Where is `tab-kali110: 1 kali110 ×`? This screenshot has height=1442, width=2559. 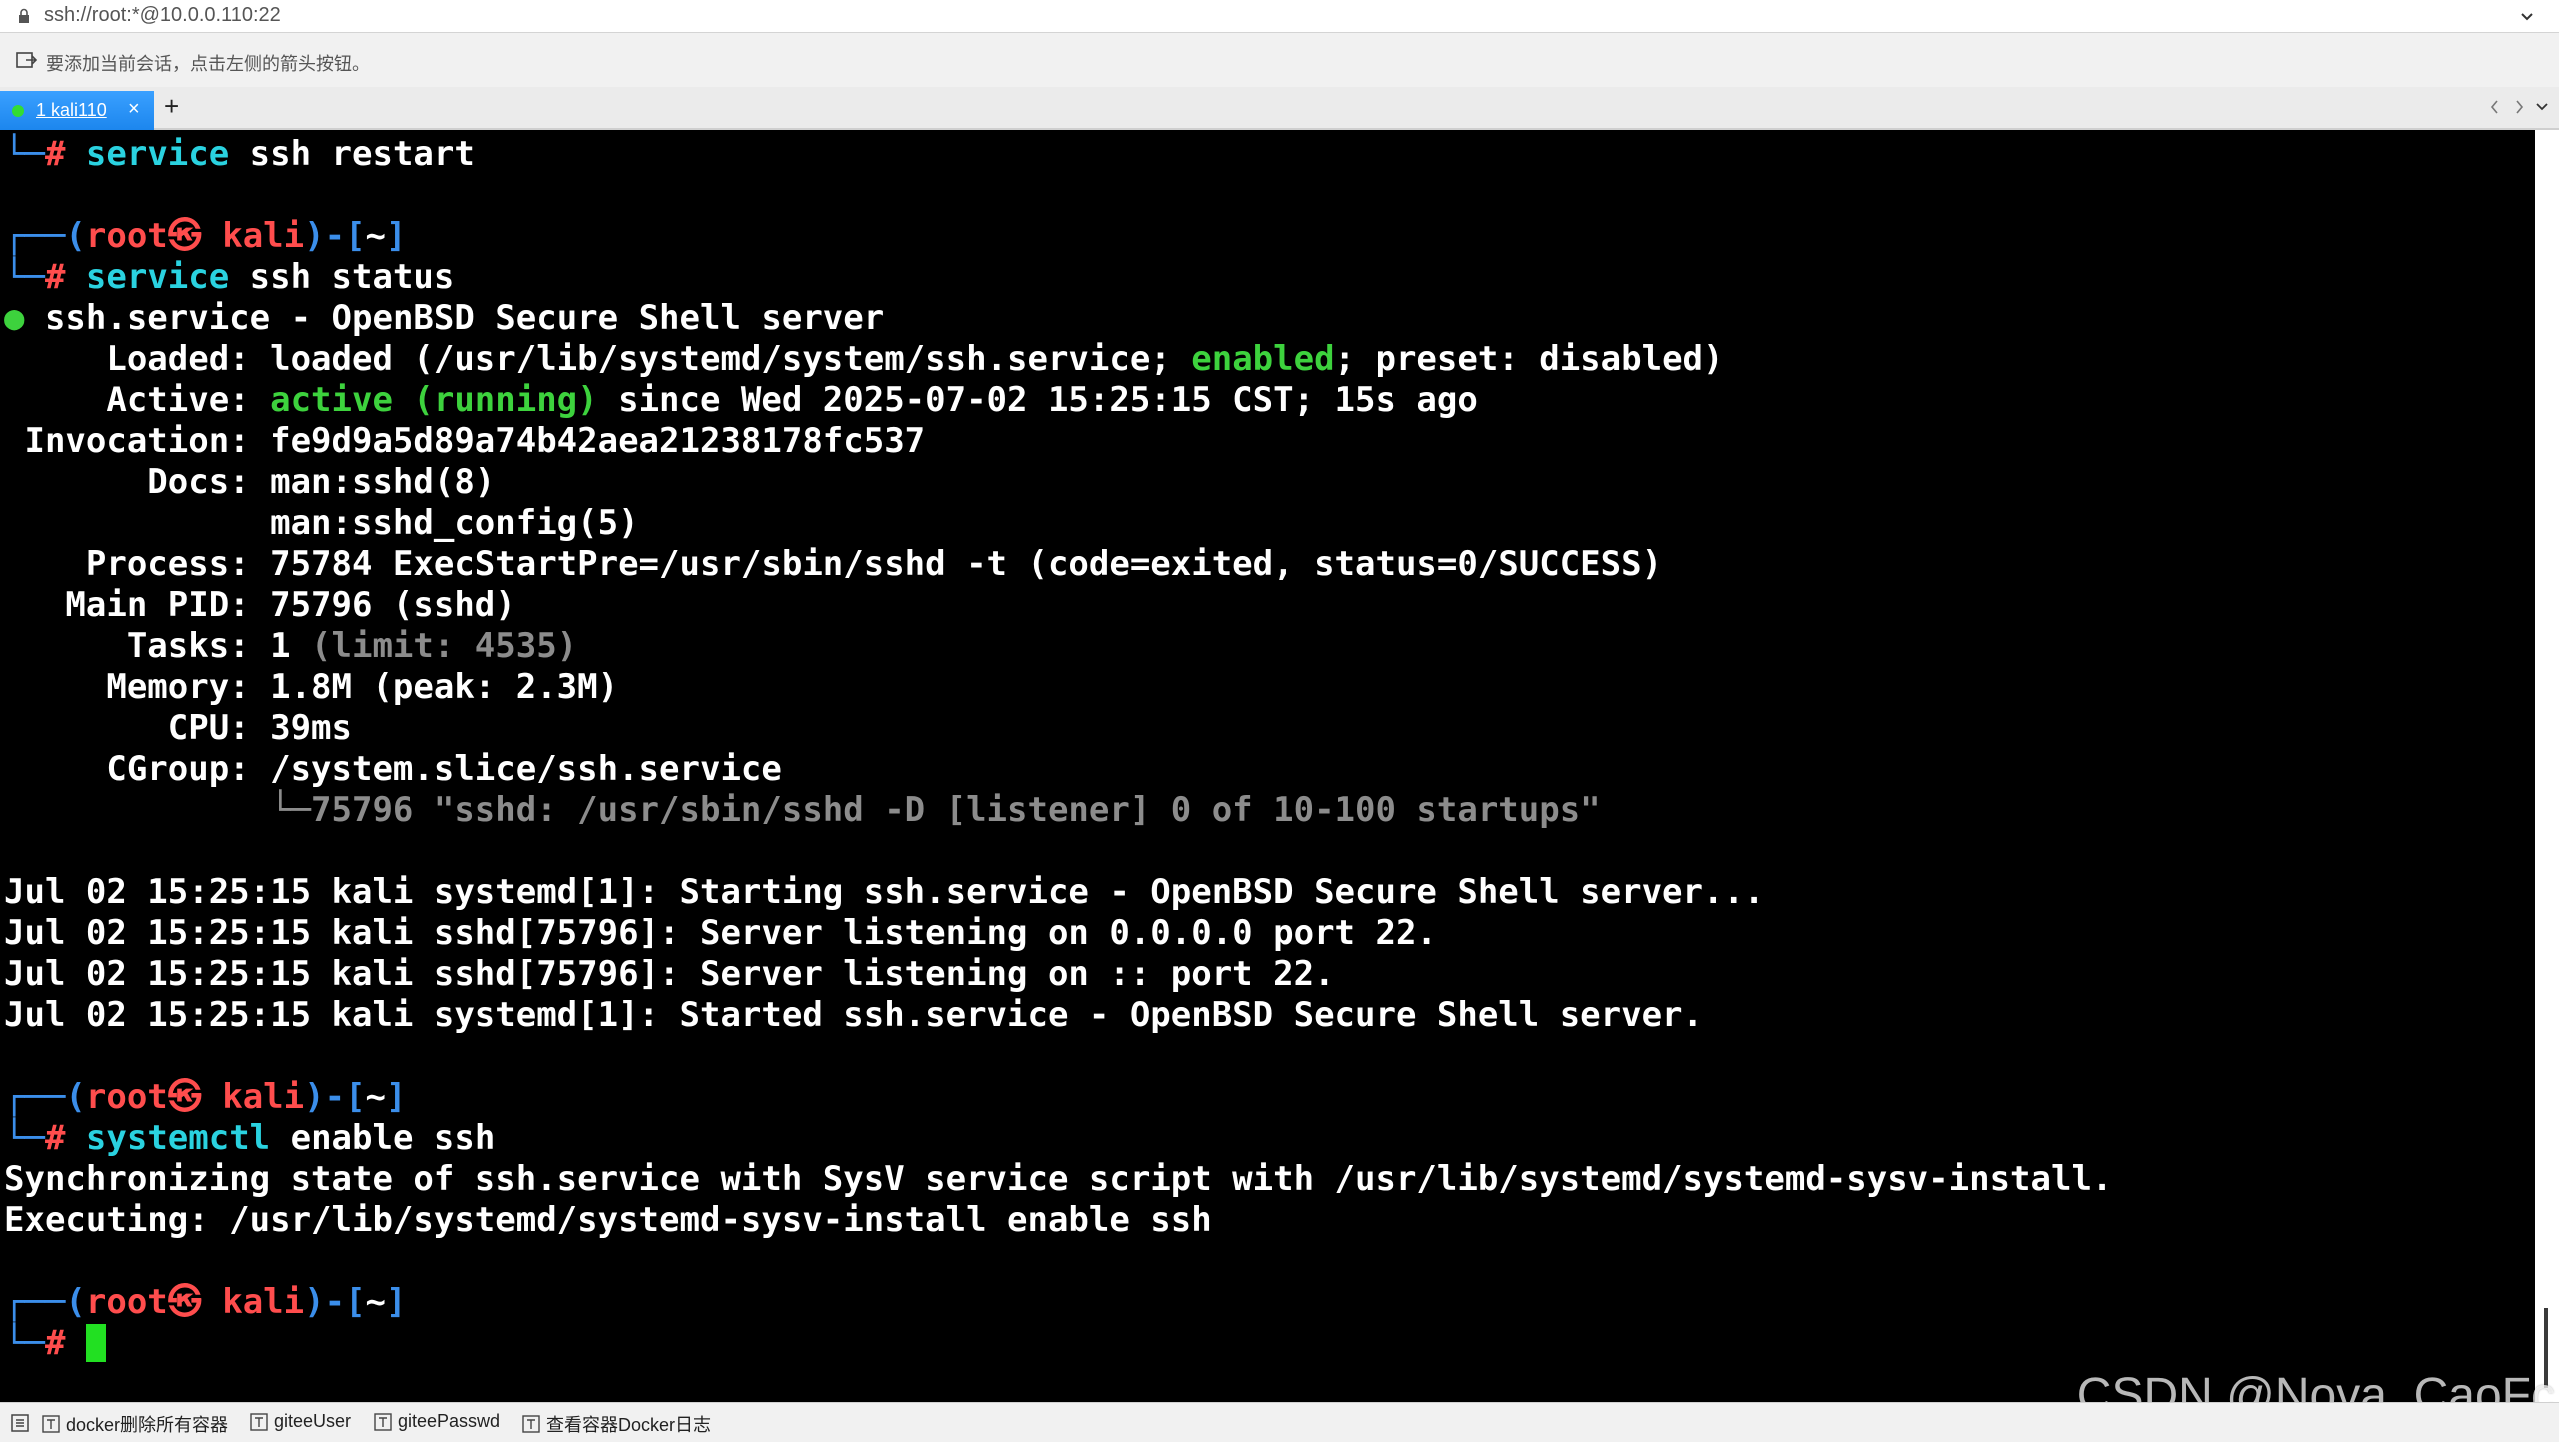 tab-kali110: 1 kali110 × is located at coordinates (77, 110).